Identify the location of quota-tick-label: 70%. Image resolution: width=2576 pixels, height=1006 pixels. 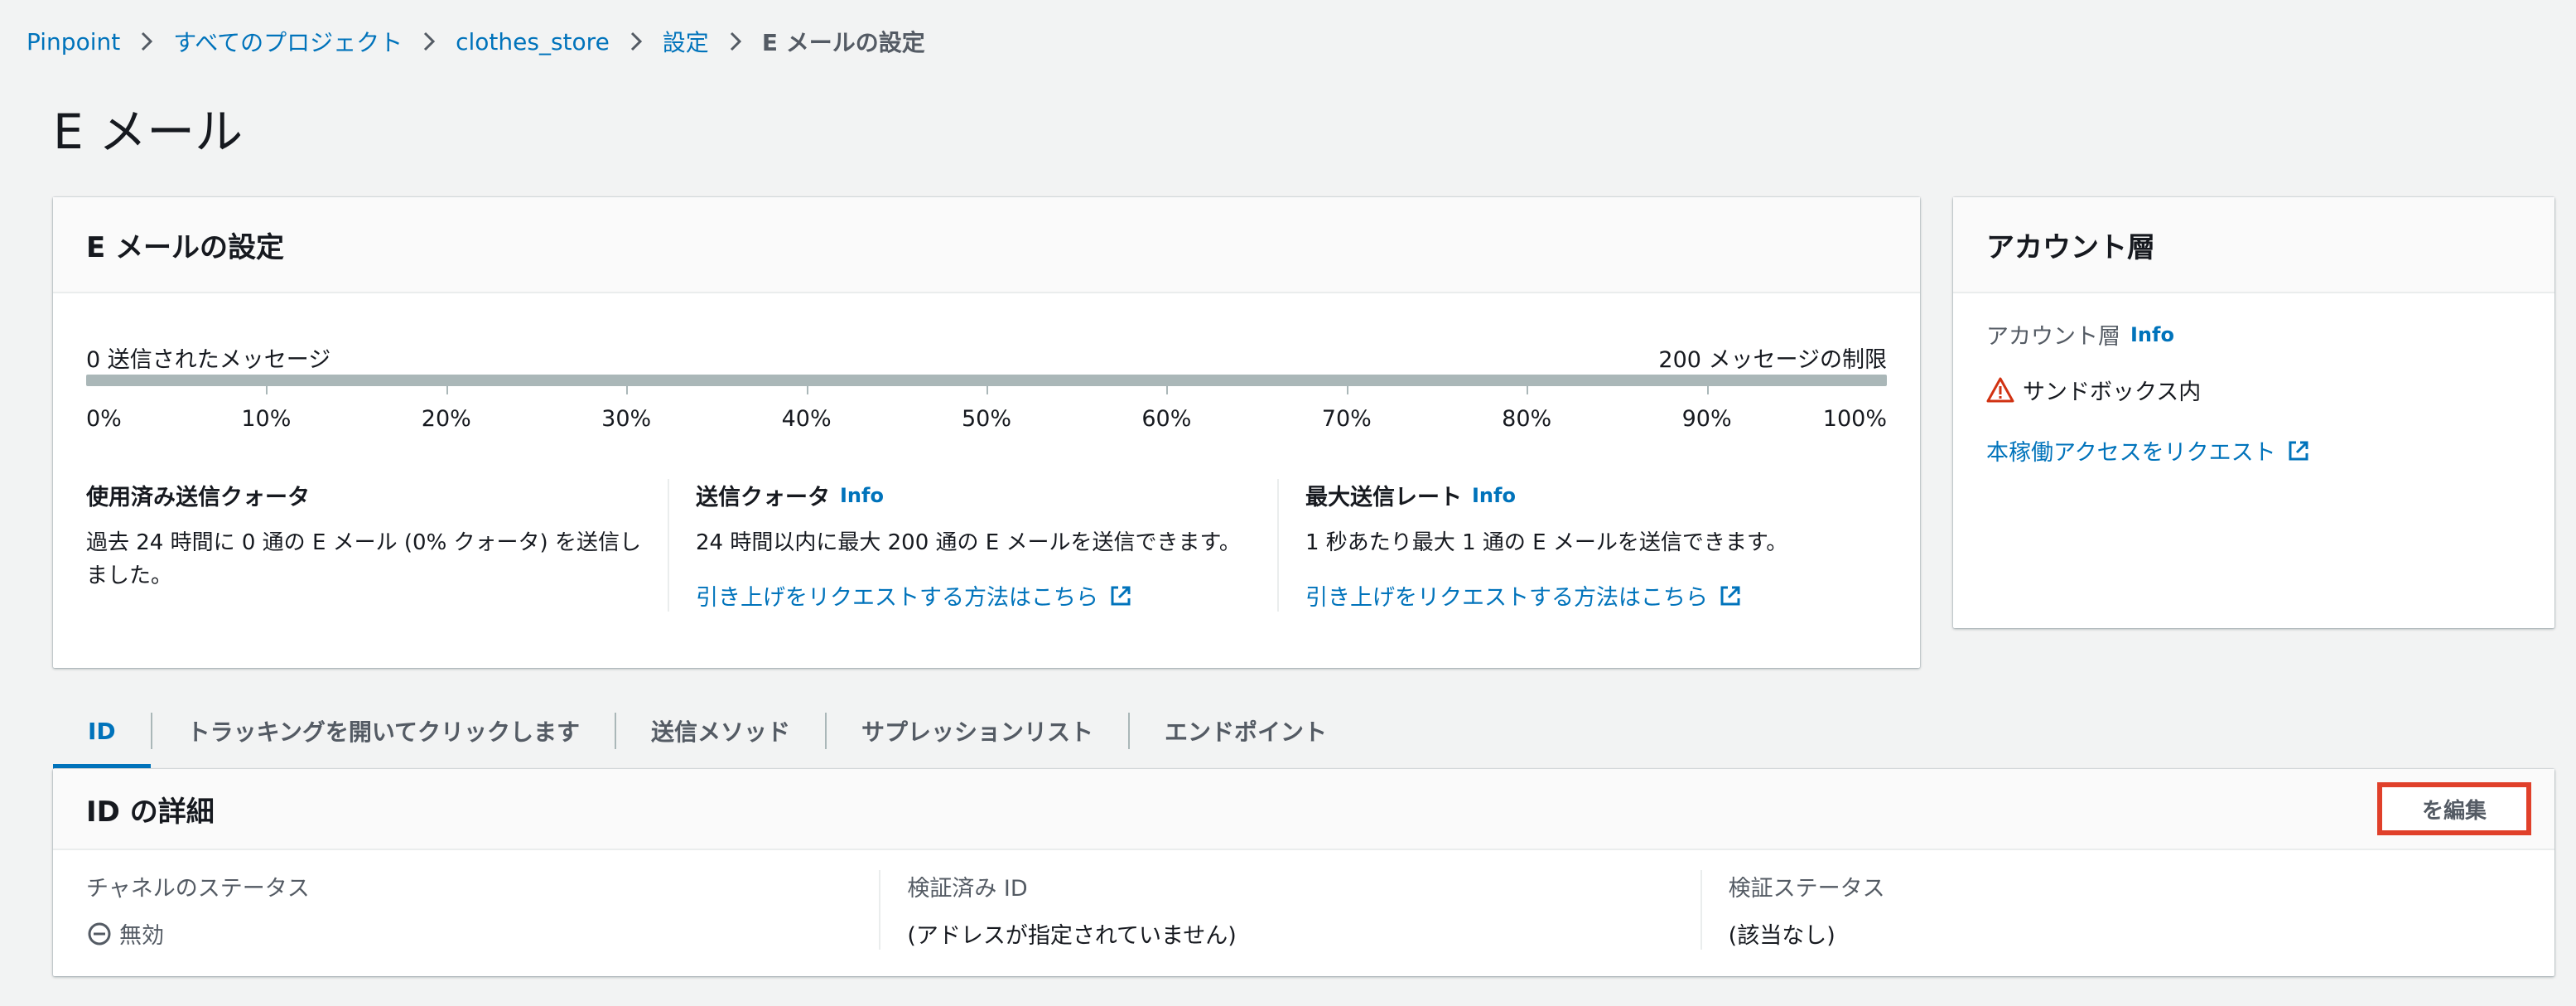
(1346, 419).